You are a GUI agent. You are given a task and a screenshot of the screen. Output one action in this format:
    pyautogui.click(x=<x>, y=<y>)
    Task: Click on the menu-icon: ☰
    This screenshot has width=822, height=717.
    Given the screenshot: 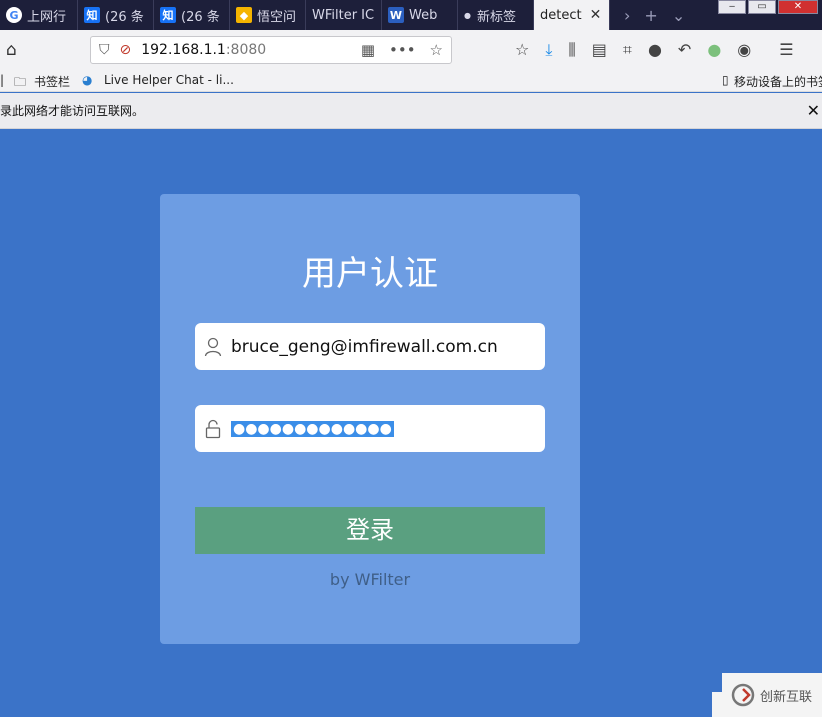 What is the action you would take?
    pyautogui.click(x=786, y=50)
    